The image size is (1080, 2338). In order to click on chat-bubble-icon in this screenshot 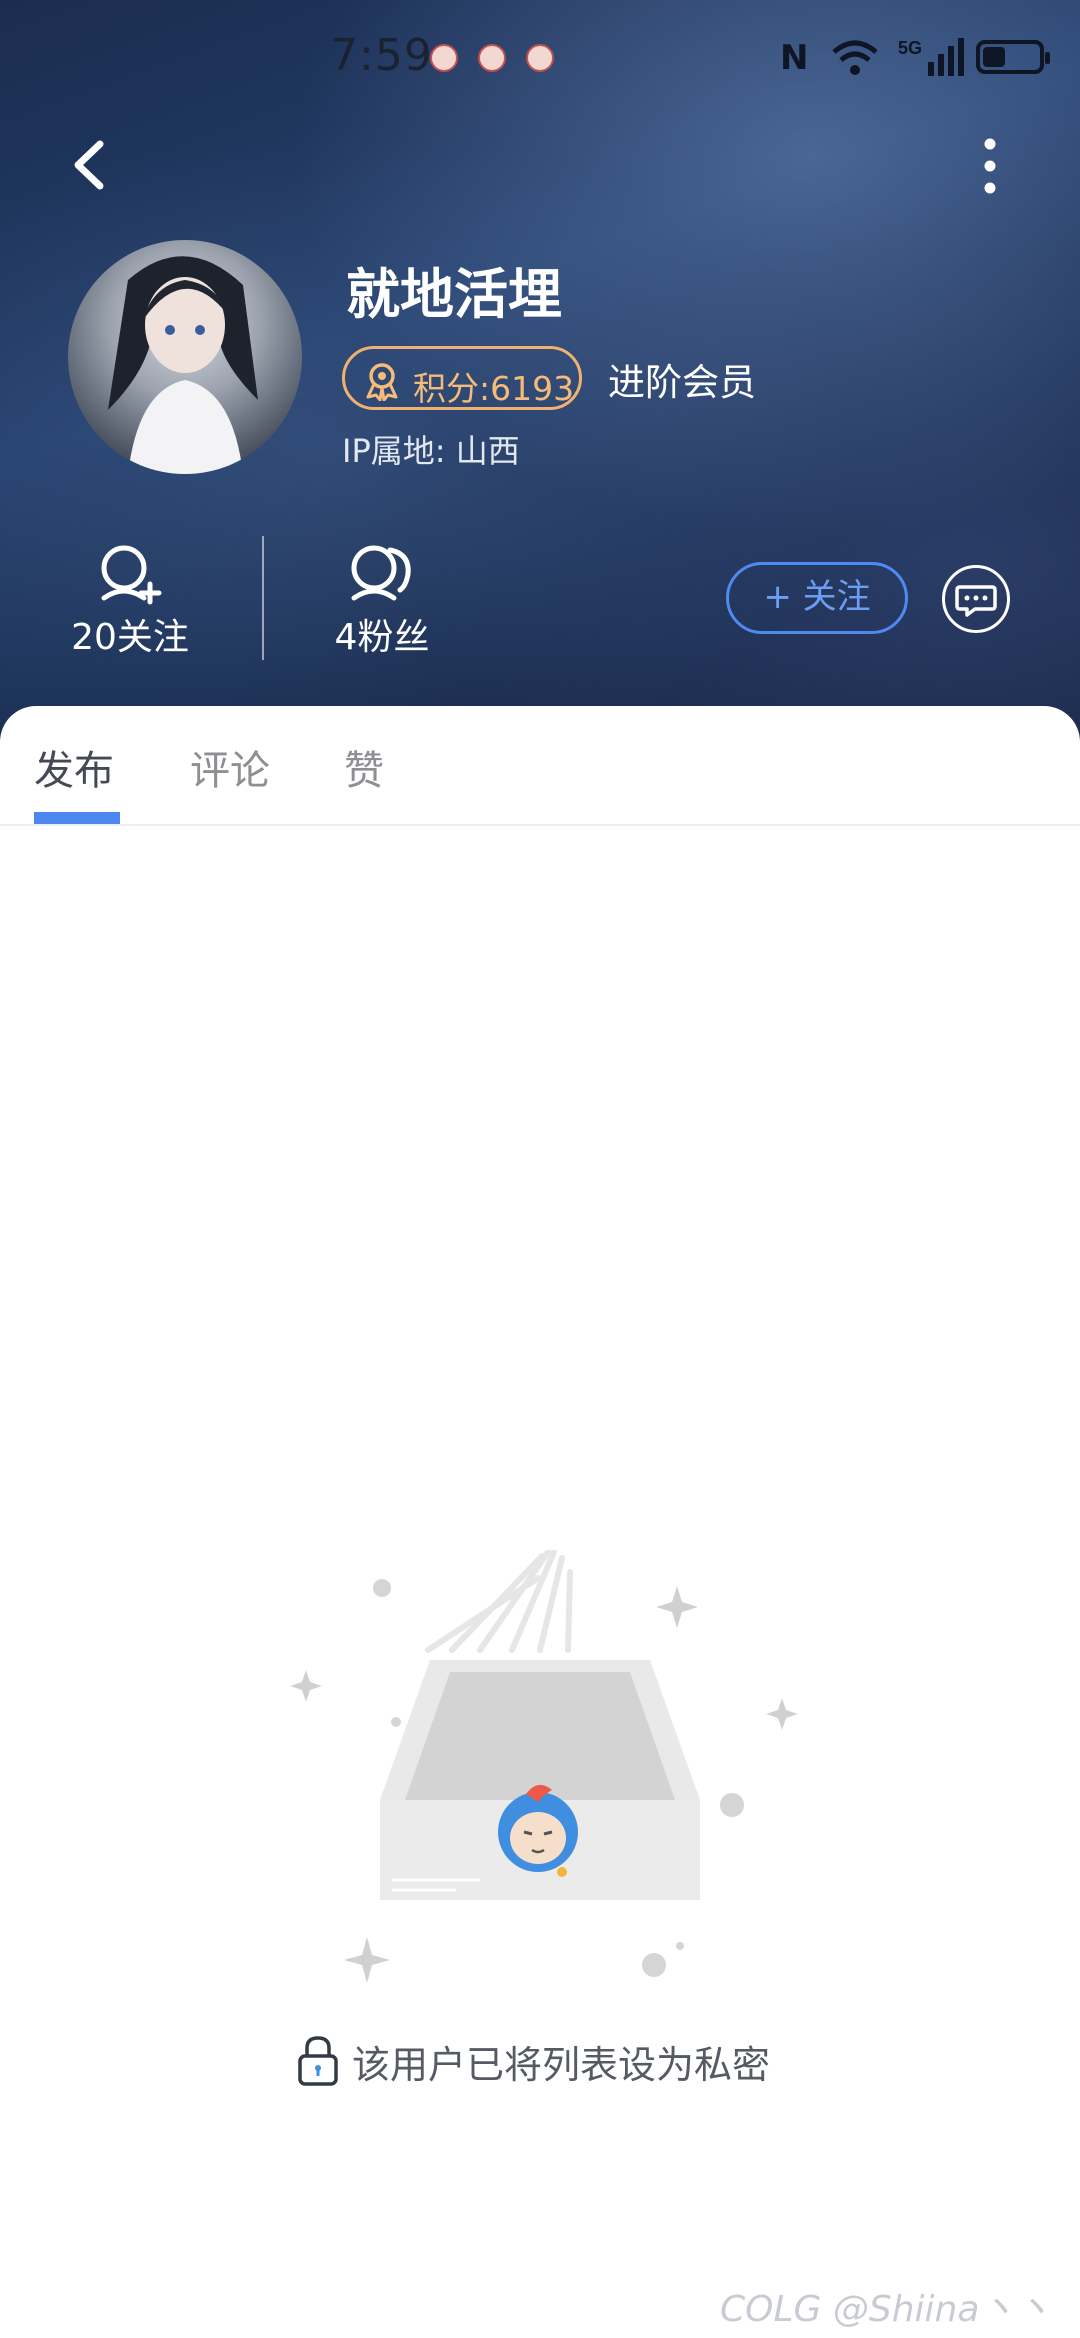, I will do `click(976, 601)`.